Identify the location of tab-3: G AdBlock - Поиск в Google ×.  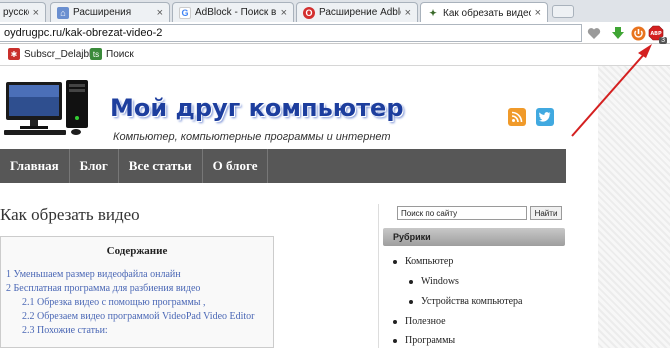
(233, 12).